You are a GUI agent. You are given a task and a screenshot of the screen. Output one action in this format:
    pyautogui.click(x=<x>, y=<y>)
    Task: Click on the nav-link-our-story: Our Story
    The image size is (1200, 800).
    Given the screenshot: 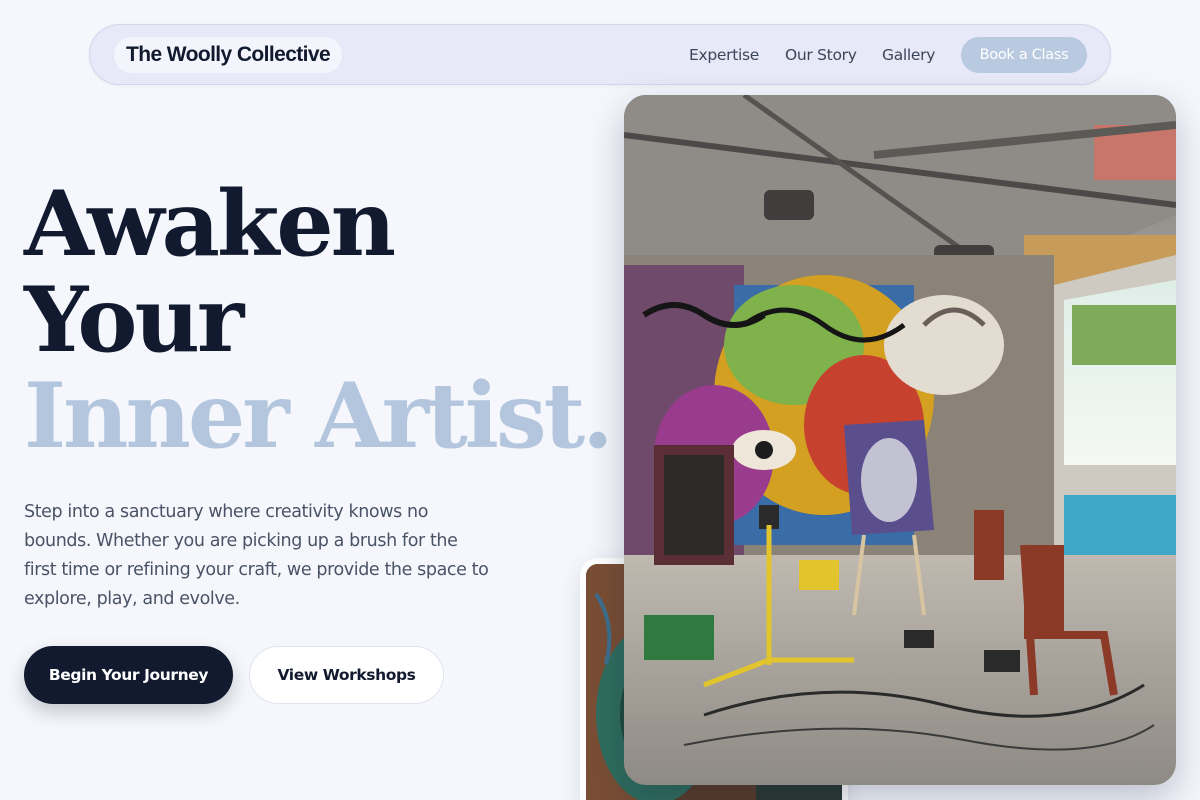 What is the action you would take?
    pyautogui.click(x=821, y=55)
    